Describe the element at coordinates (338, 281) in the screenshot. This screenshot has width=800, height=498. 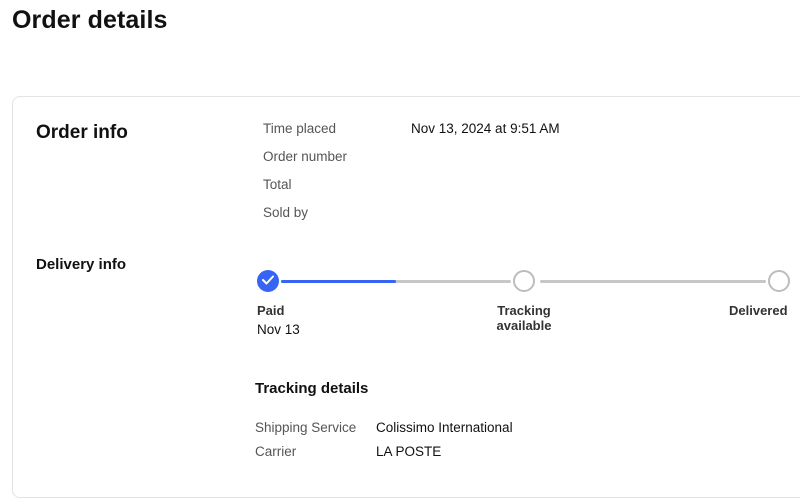
I see `progress-fill` at that location.